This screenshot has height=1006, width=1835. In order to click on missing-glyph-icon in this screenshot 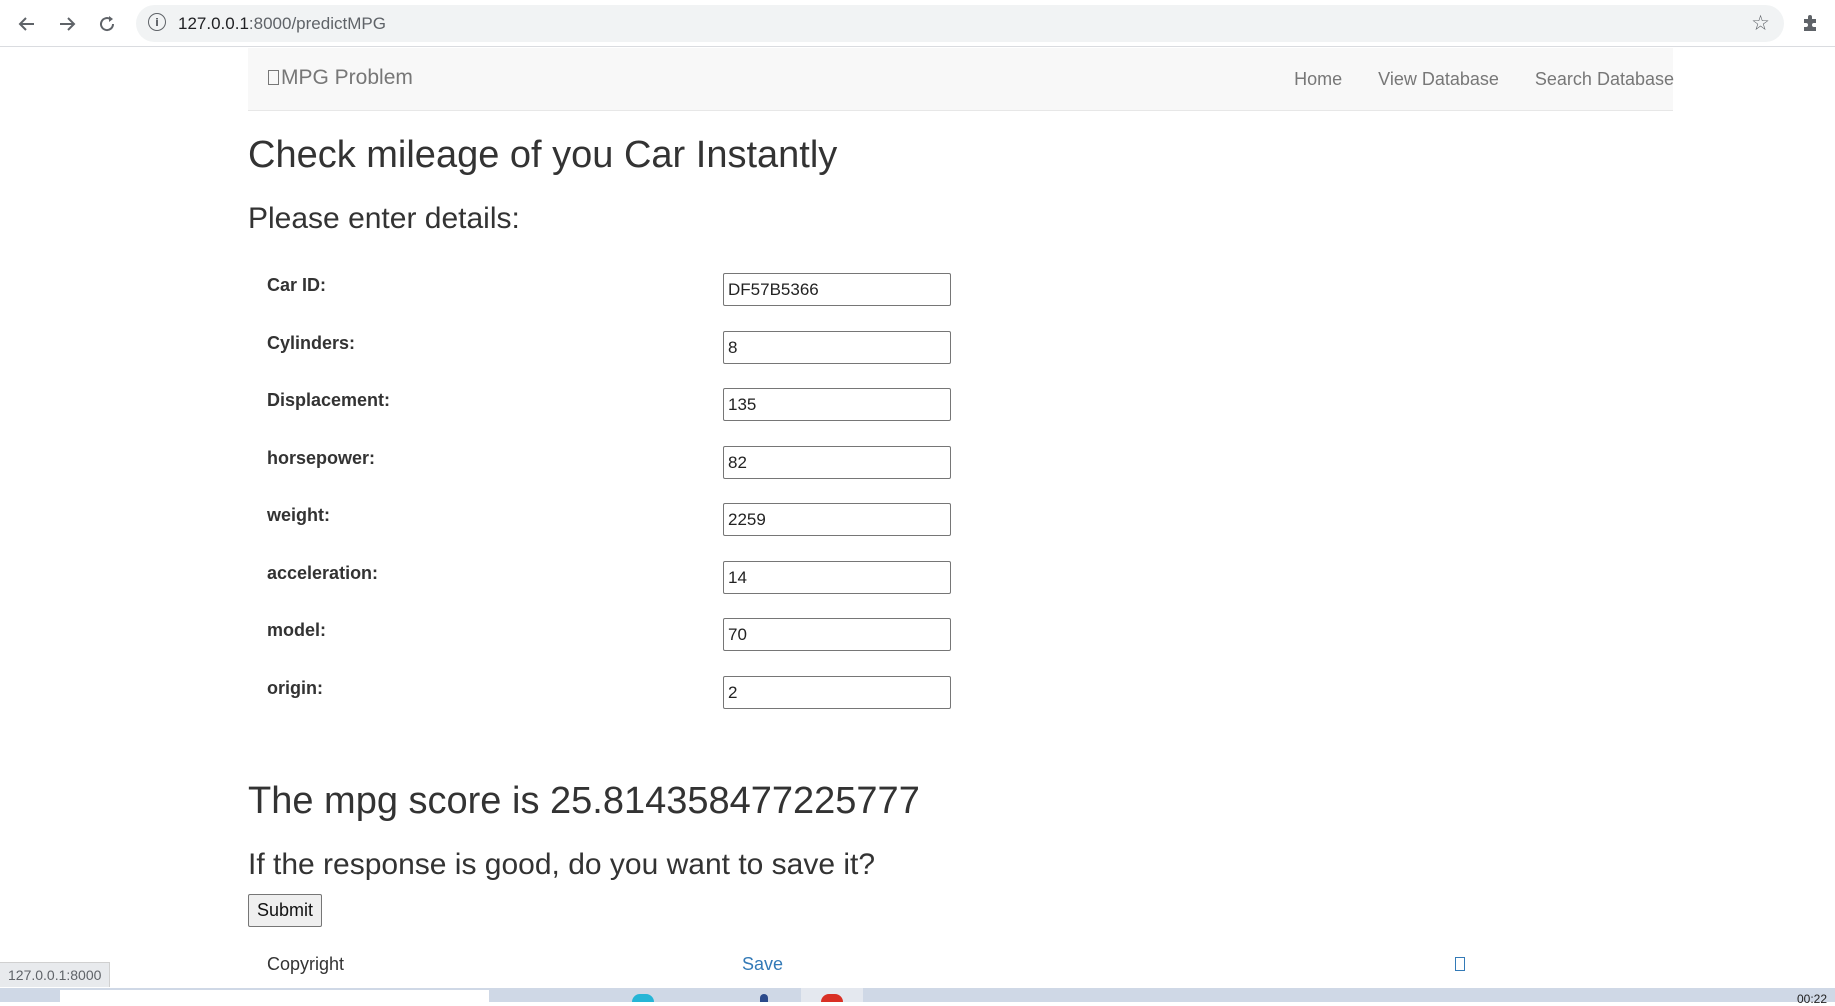, I will do `click(273, 77)`.